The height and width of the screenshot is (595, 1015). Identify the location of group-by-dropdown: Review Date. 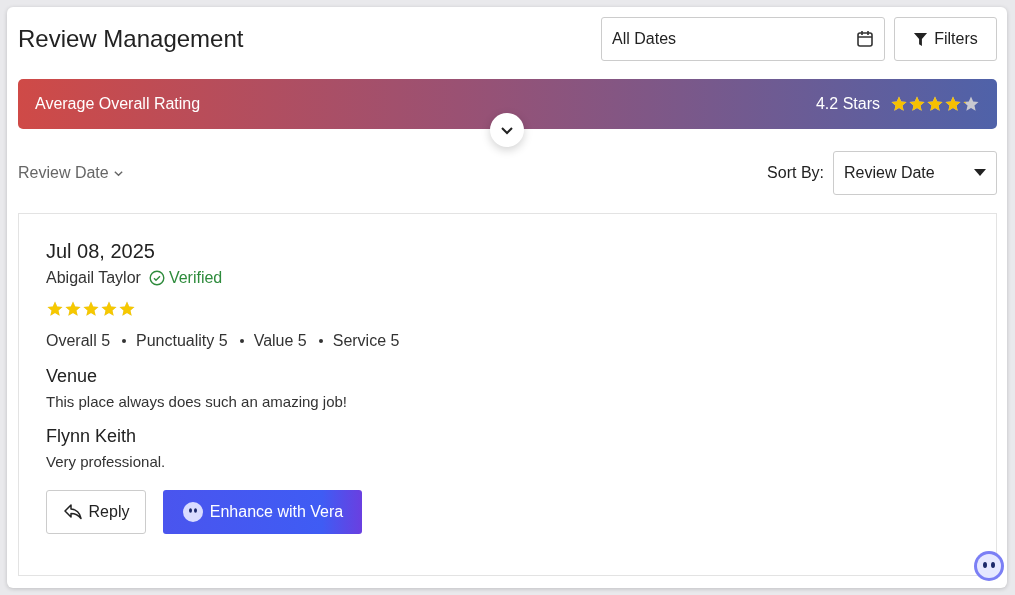
(71, 173).